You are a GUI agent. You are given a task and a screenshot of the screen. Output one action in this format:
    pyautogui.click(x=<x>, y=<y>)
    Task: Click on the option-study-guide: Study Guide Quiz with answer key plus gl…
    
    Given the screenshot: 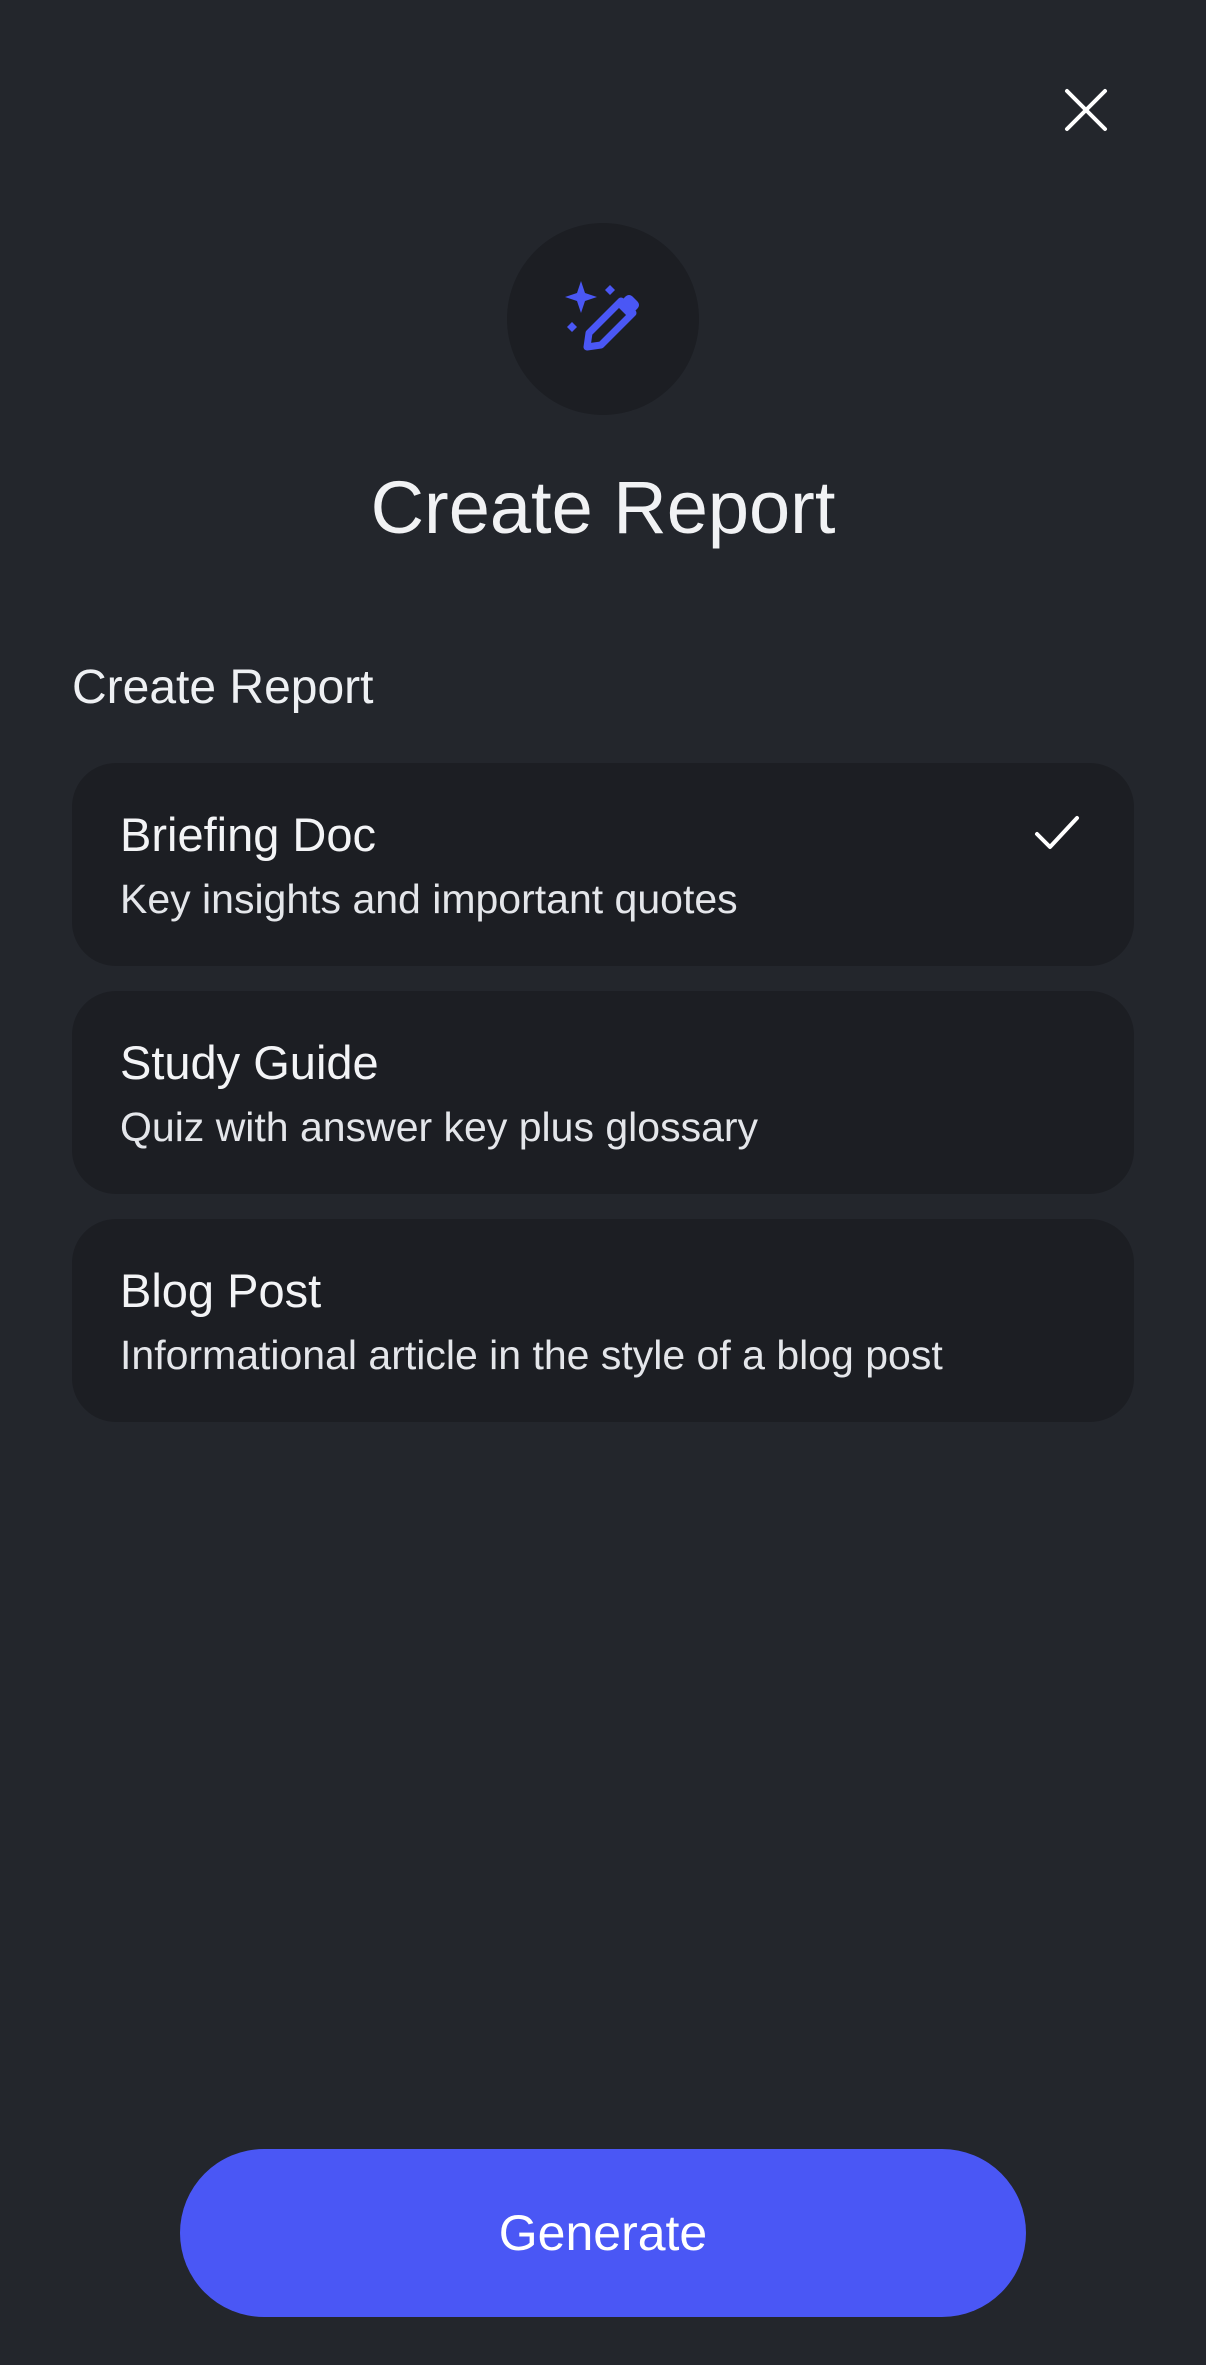 What is the action you would take?
    pyautogui.click(x=603, y=1092)
    